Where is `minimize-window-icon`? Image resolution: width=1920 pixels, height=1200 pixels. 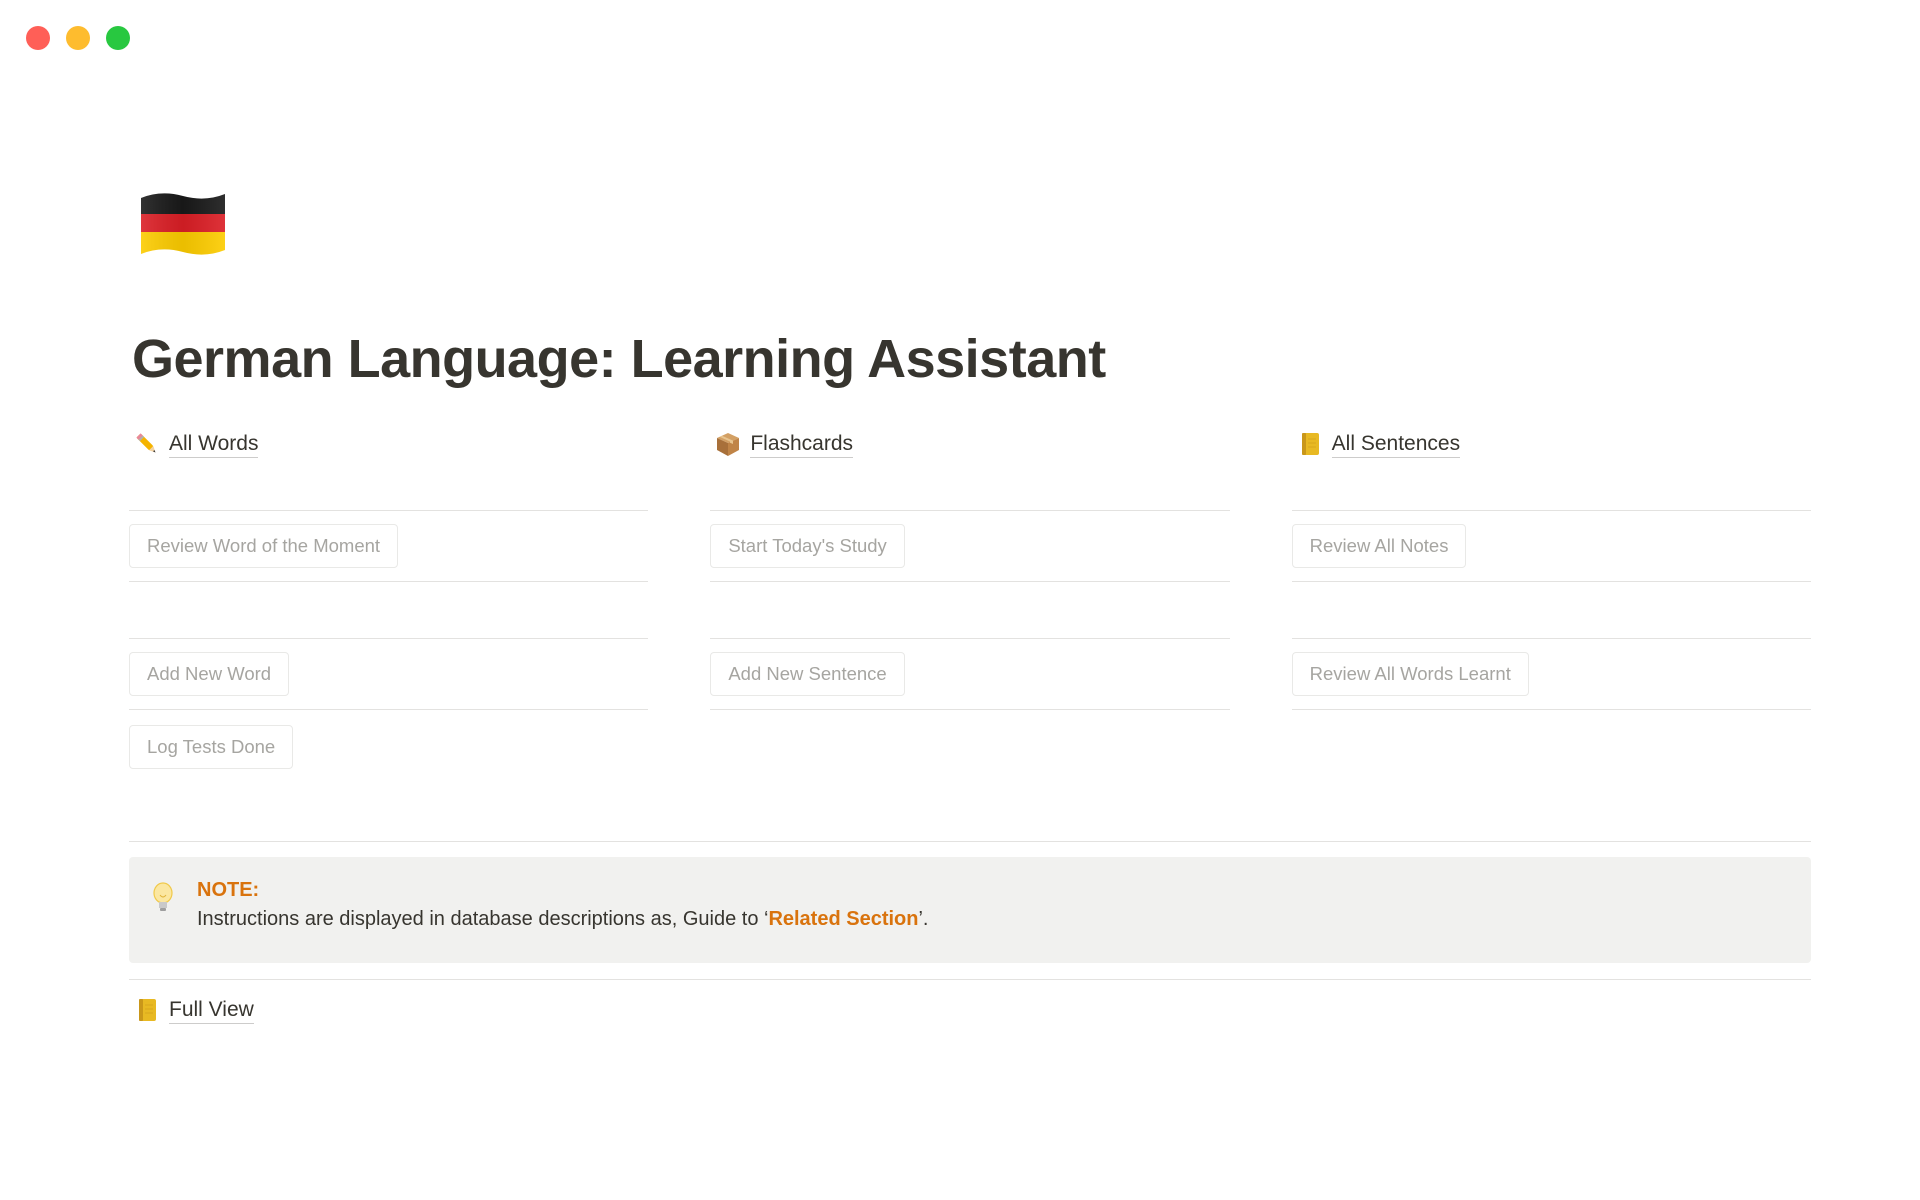
minimize-window-icon is located at coordinates (78, 38).